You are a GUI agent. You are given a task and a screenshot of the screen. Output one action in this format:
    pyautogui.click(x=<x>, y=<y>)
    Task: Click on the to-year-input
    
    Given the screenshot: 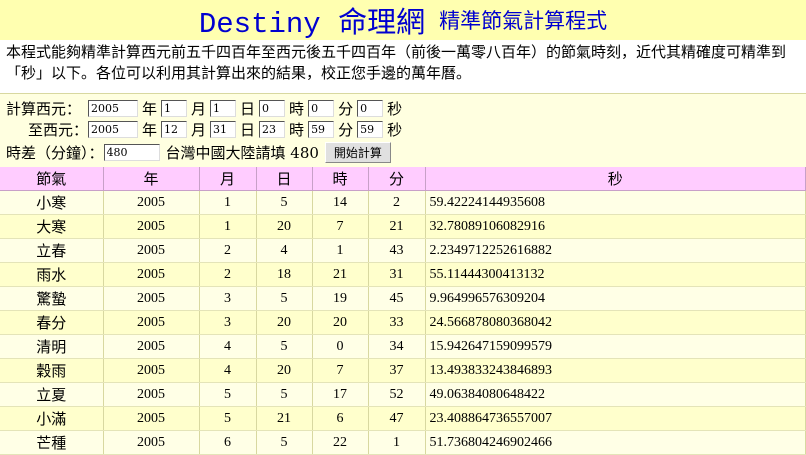 What is the action you would take?
    pyautogui.click(x=113, y=129)
    